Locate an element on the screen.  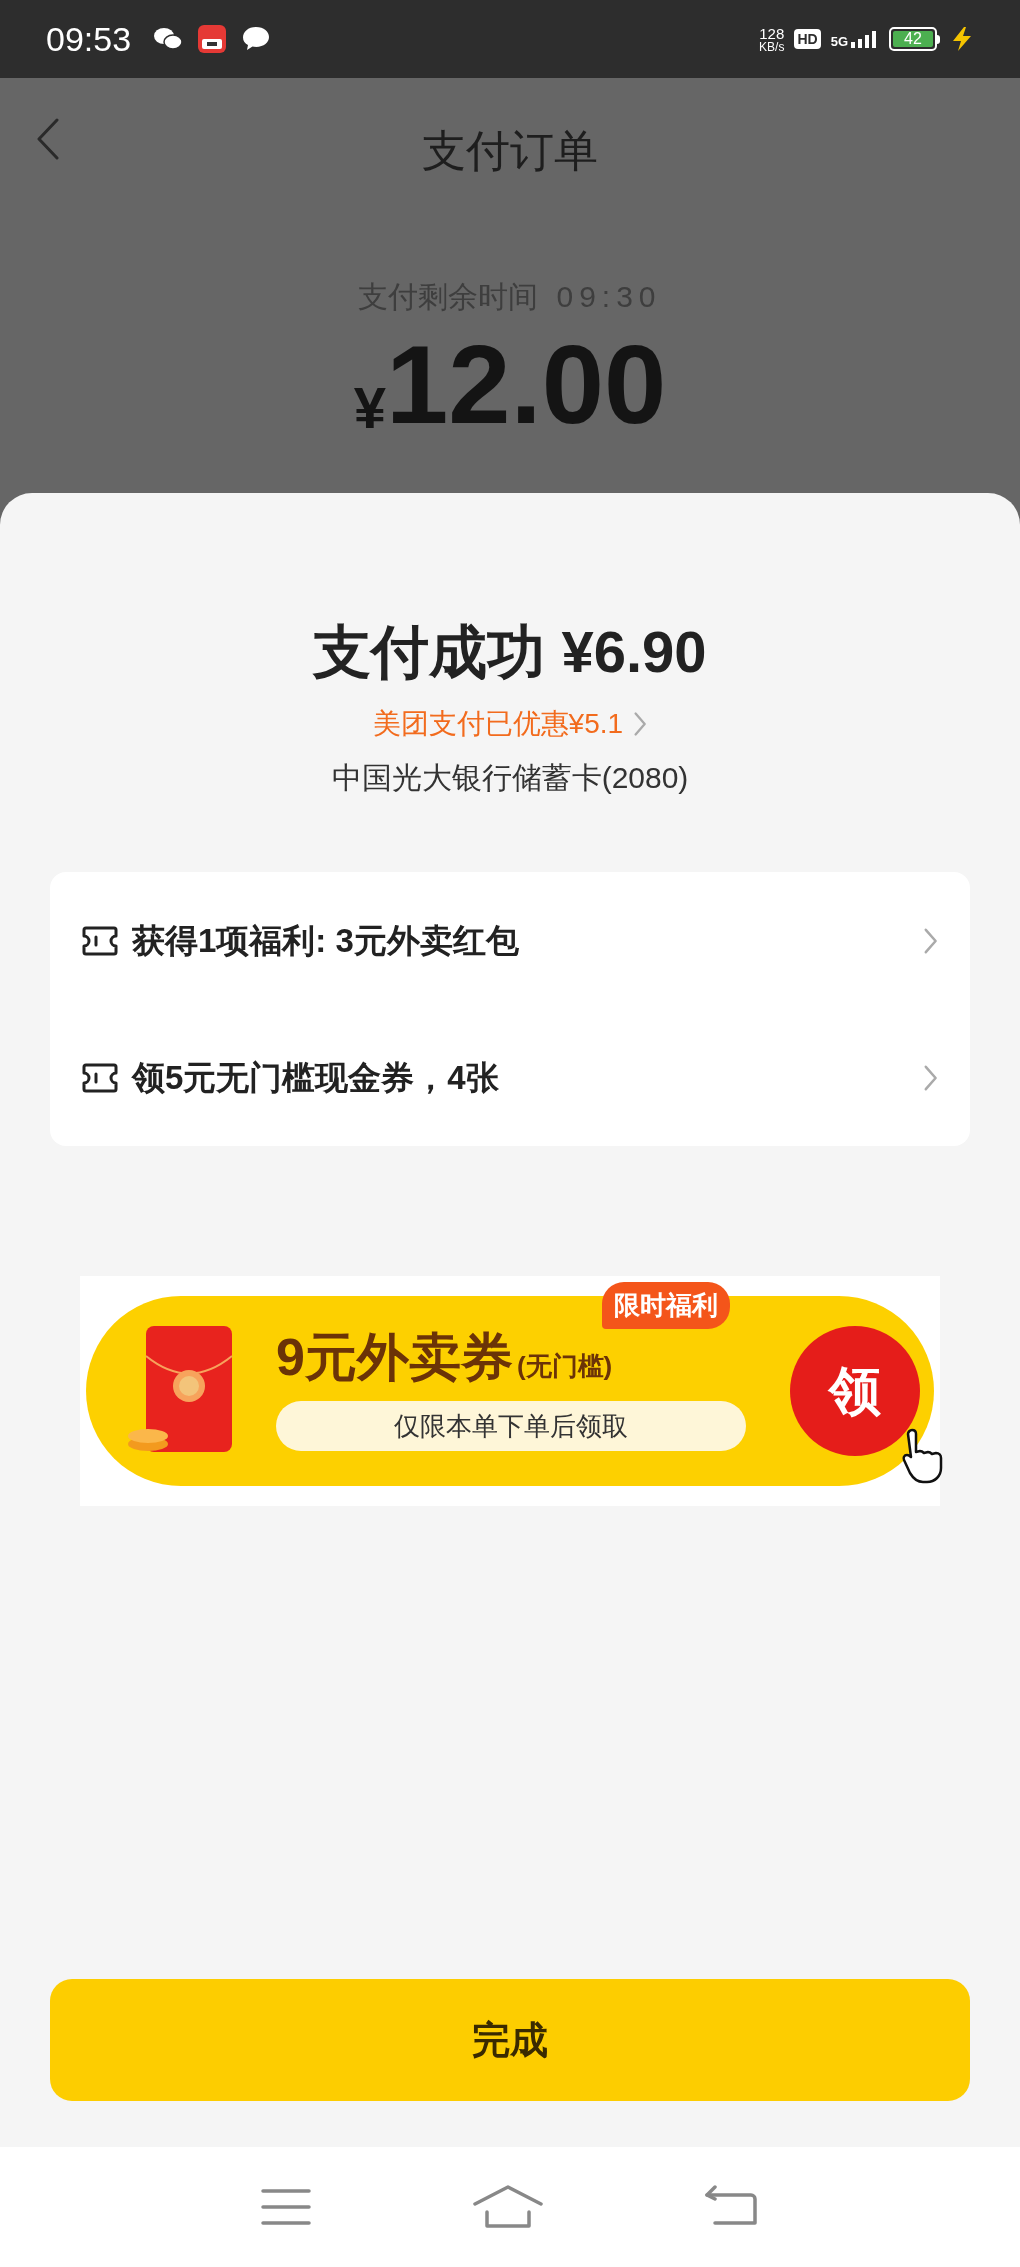
limited-offer-tag: 限时福利 is located at coordinates (666, 1305).